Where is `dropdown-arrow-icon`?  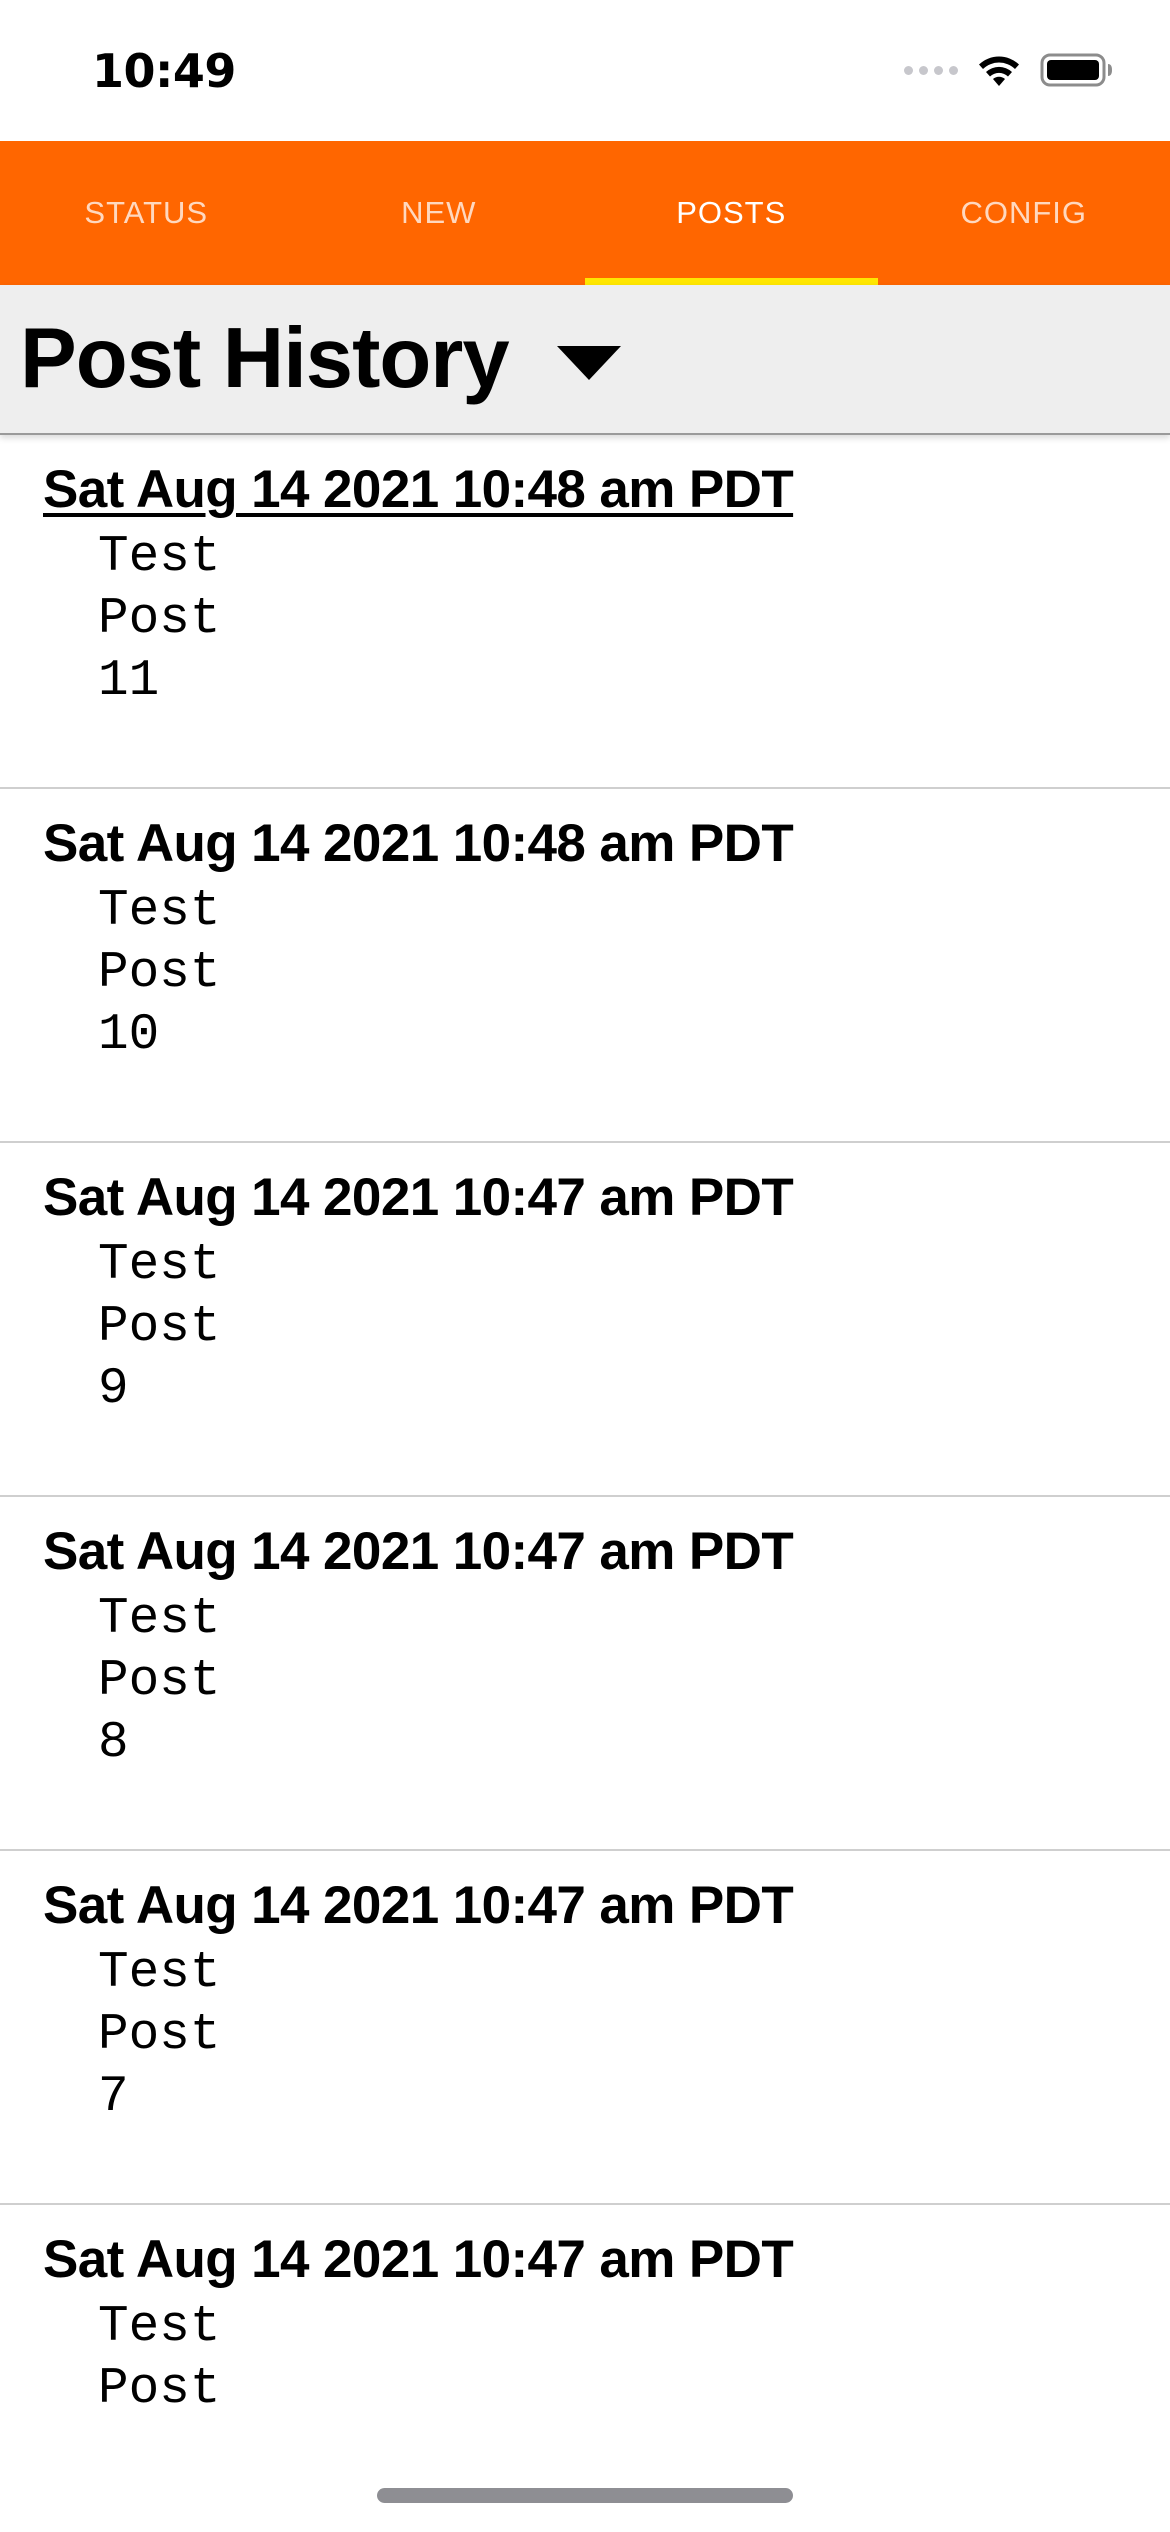 dropdown-arrow-icon is located at coordinates (588, 363).